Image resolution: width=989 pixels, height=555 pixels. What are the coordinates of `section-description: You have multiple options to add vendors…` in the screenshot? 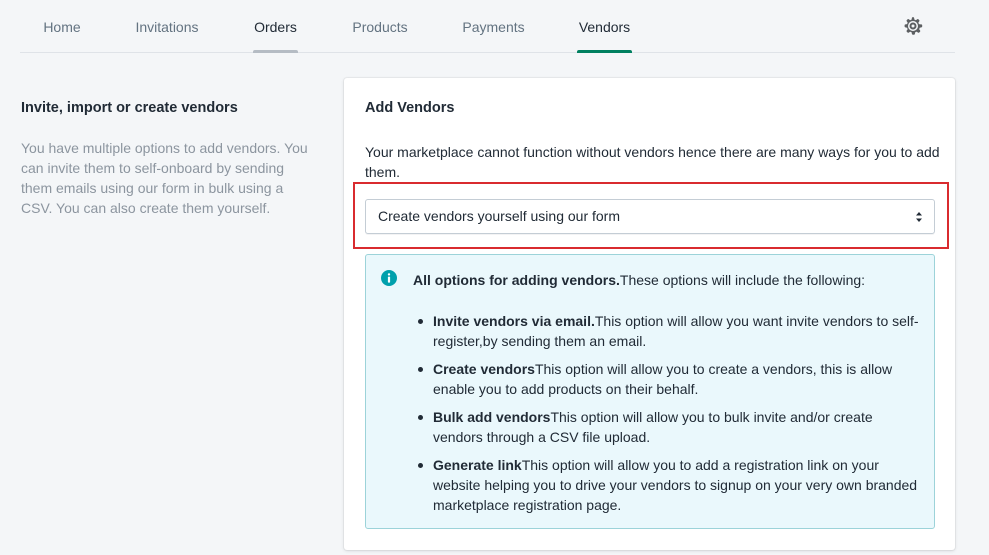 It's located at (164, 178).